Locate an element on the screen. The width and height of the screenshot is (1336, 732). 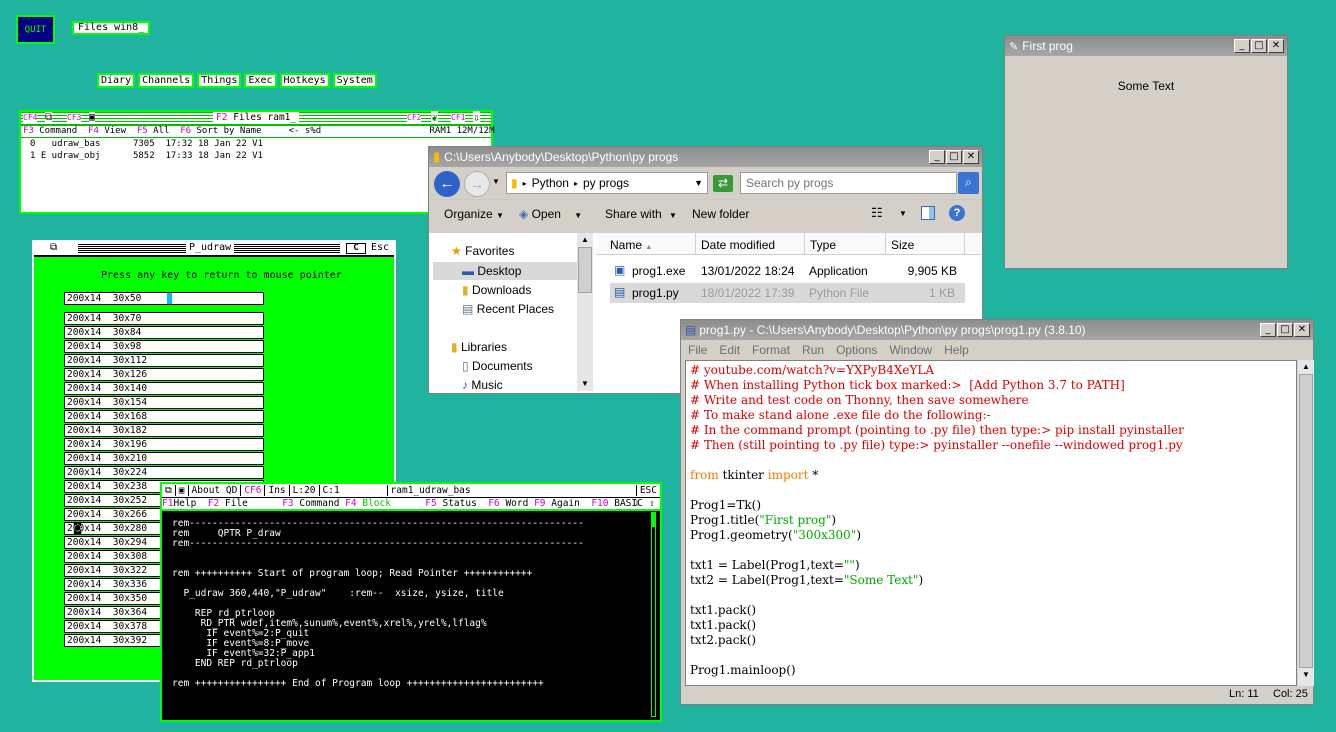
pudraw-item: 200x14 30x182 is located at coordinates (164, 430).